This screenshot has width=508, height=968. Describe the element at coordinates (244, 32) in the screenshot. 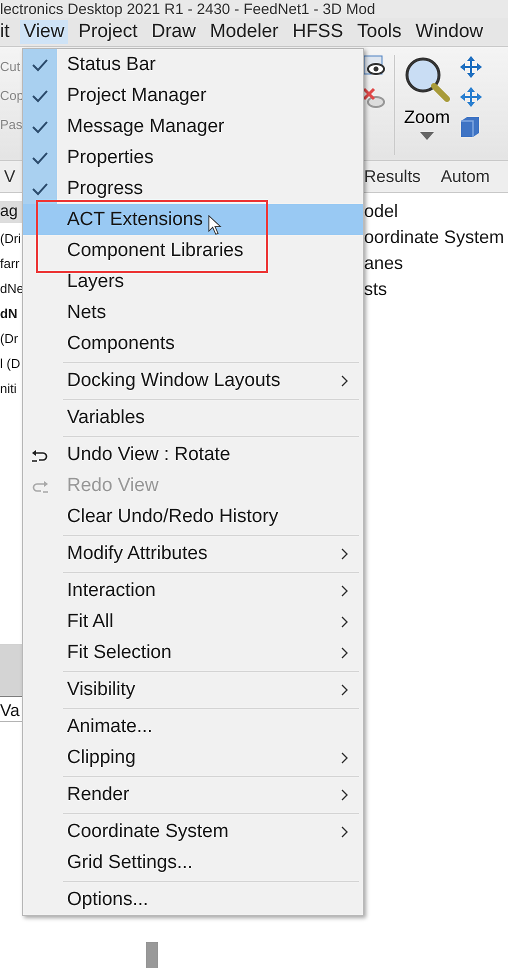

I see `menu-bar-item: Modeler` at that location.